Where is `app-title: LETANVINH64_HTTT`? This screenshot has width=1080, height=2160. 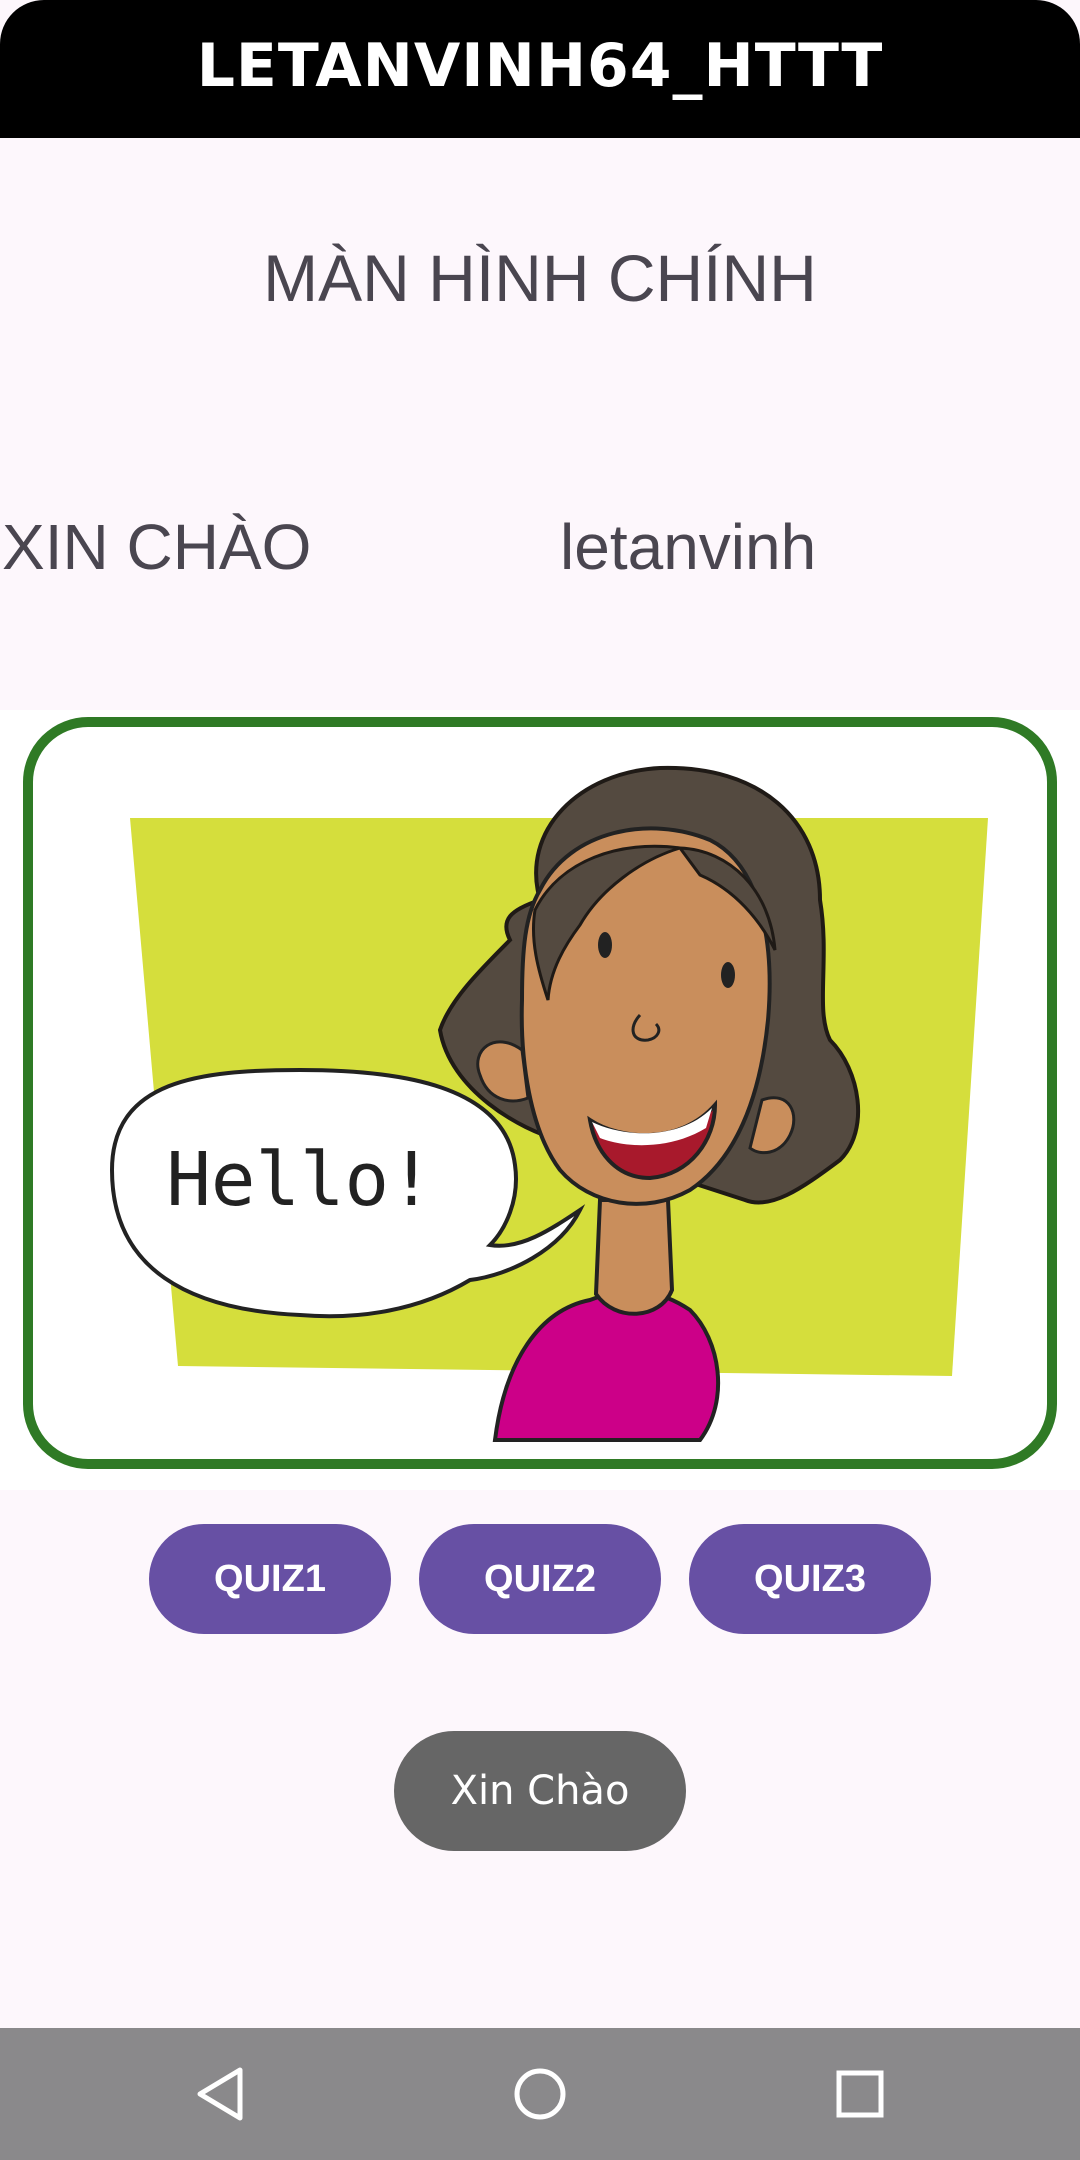 app-title: LETANVINH64_HTTT is located at coordinates (540, 66).